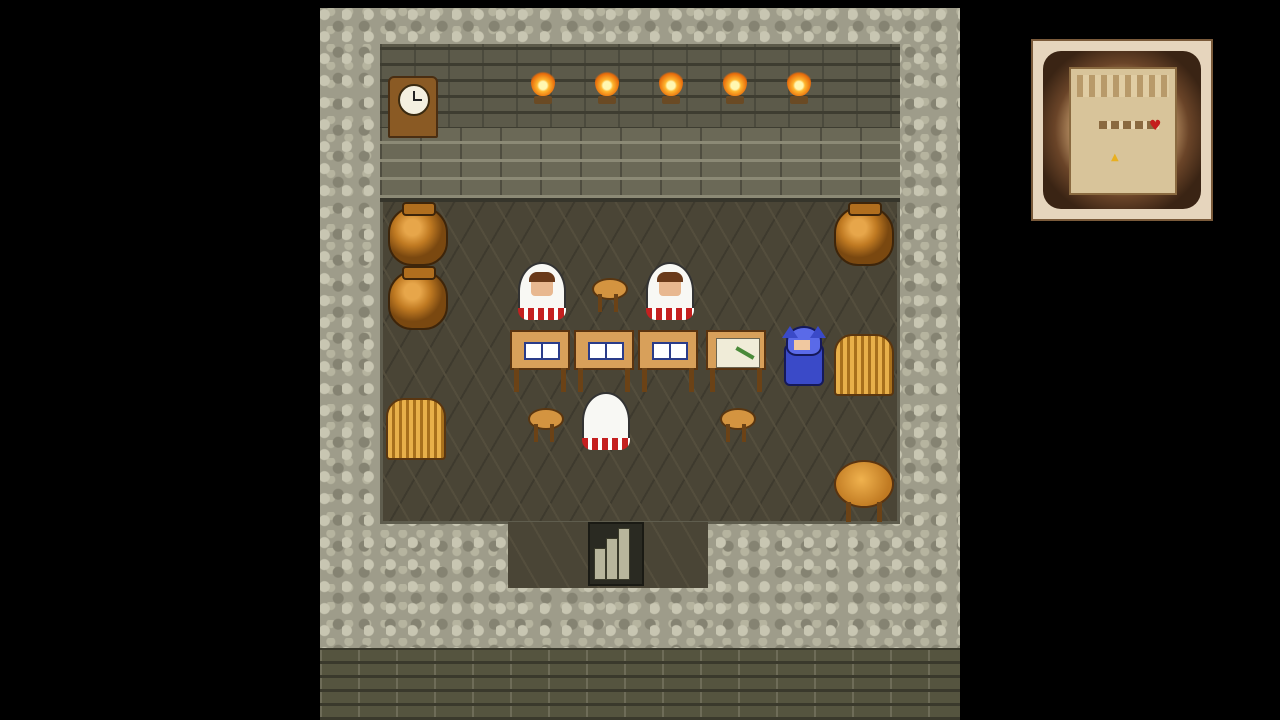  I want to click on minimap: ♥ ▲, so click(1122, 130).